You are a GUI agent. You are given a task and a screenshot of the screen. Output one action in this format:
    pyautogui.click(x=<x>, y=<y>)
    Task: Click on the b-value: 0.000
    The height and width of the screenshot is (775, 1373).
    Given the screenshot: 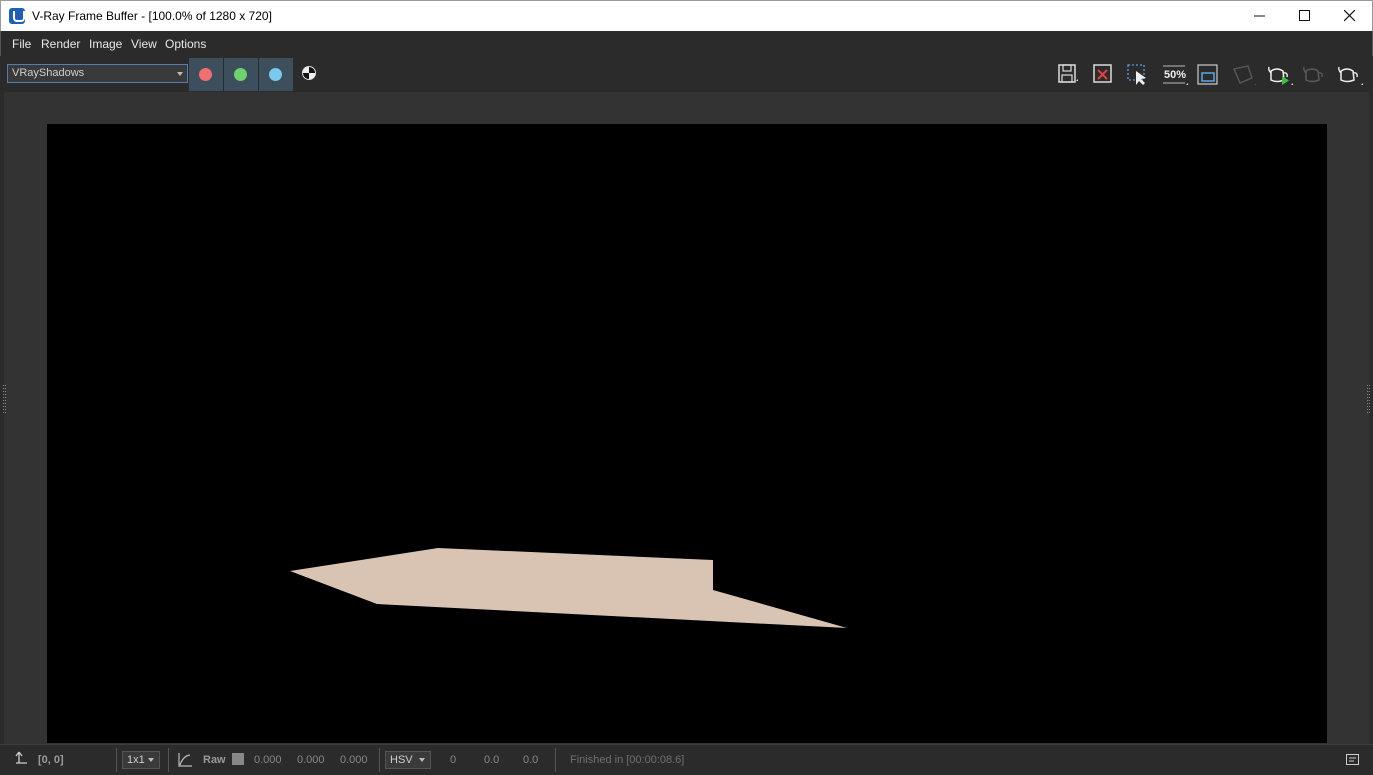 What is the action you would take?
    pyautogui.click(x=354, y=760)
    